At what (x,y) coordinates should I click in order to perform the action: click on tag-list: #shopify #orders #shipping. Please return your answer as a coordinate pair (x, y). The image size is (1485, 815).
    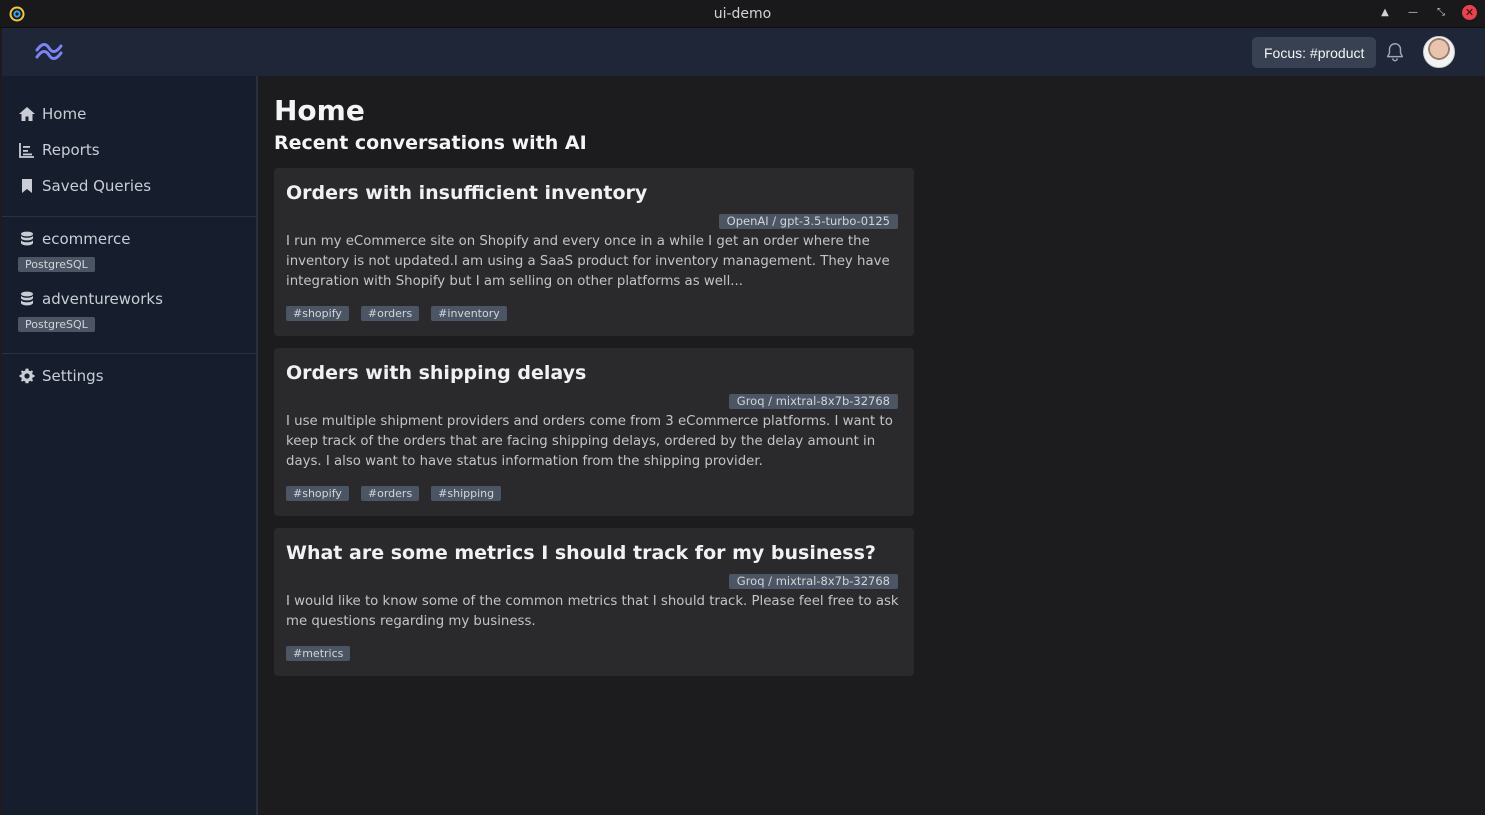
    Looking at the image, I should click on (394, 493).